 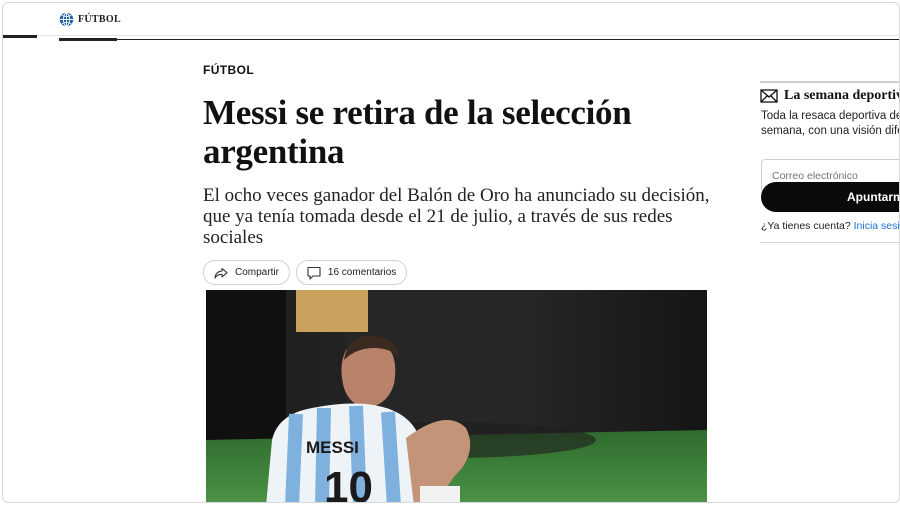 What do you see at coordinates (221, 273) in the screenshot?
I see `share-icon` at bounding box center [221, 273].